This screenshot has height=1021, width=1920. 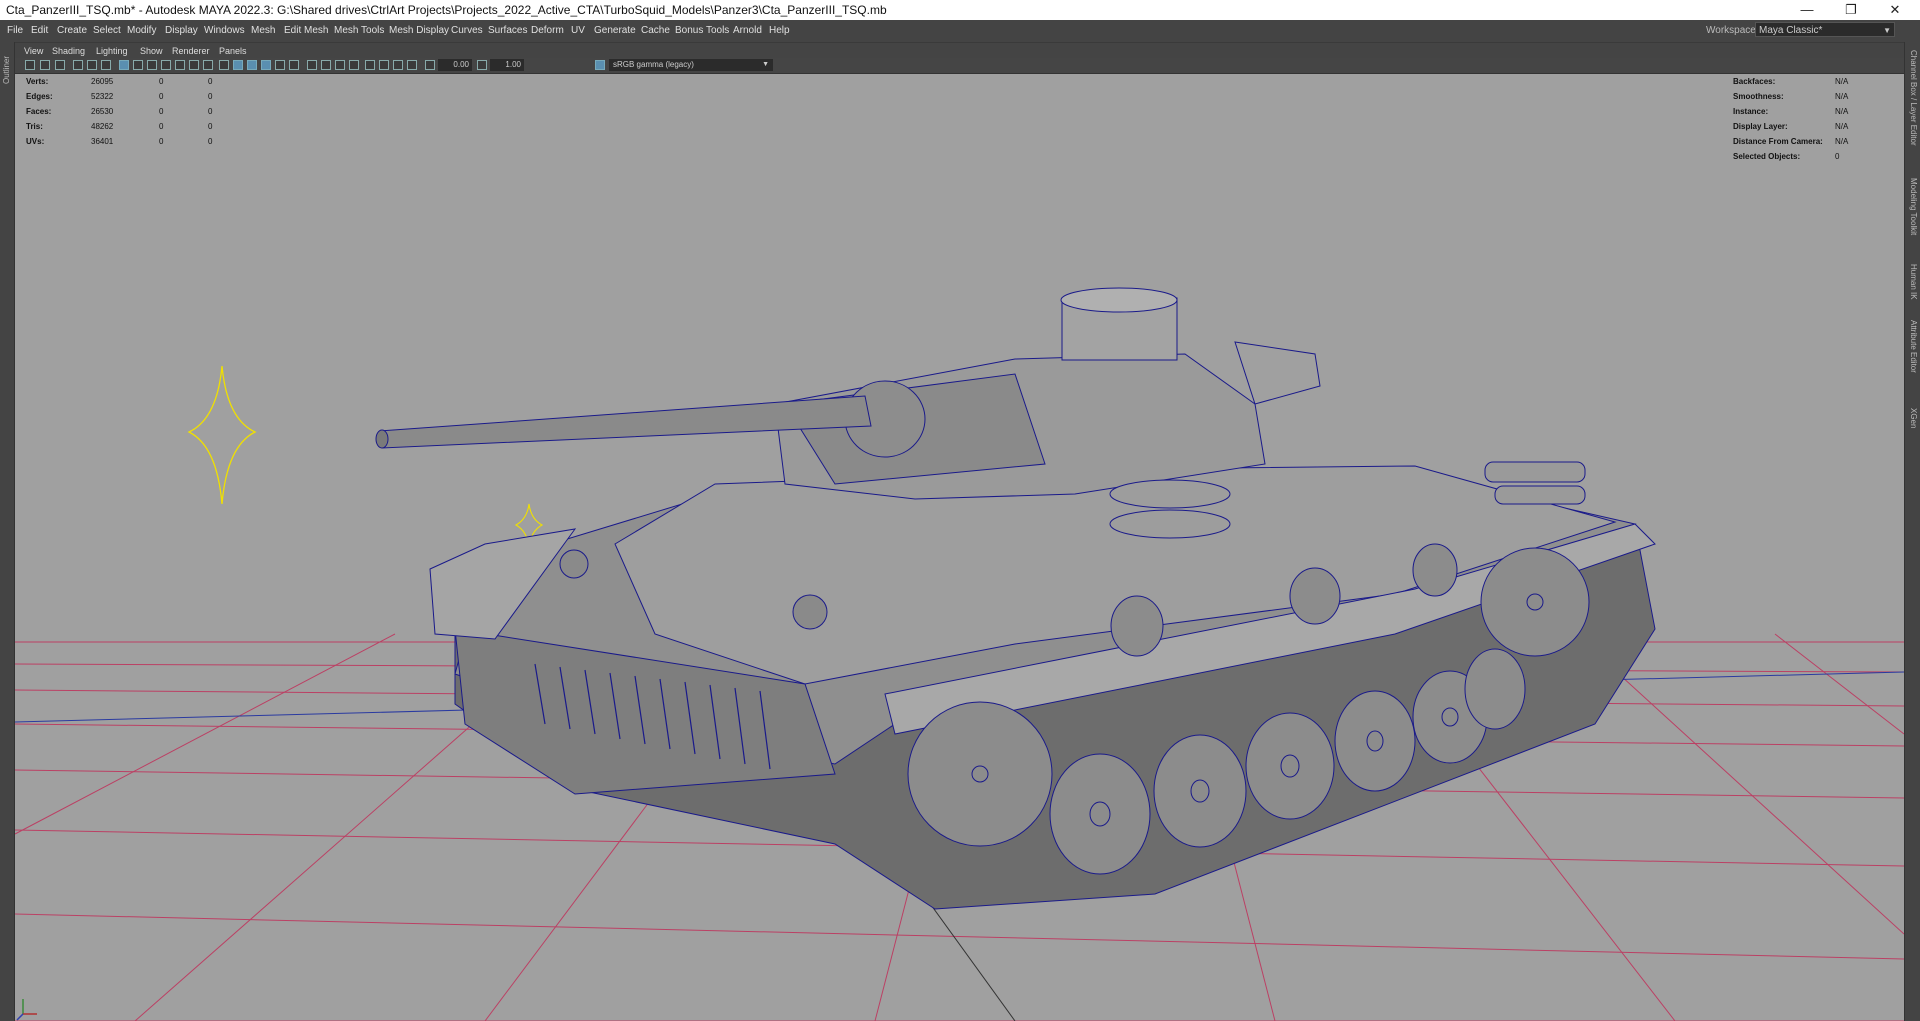 I want to click on gate-mask-icon, so click(x=166, y=65).